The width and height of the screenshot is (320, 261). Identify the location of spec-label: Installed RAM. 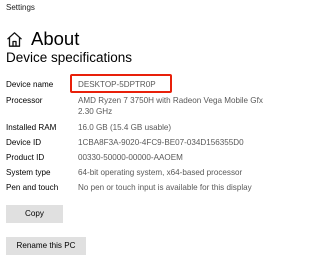
(31, 127).